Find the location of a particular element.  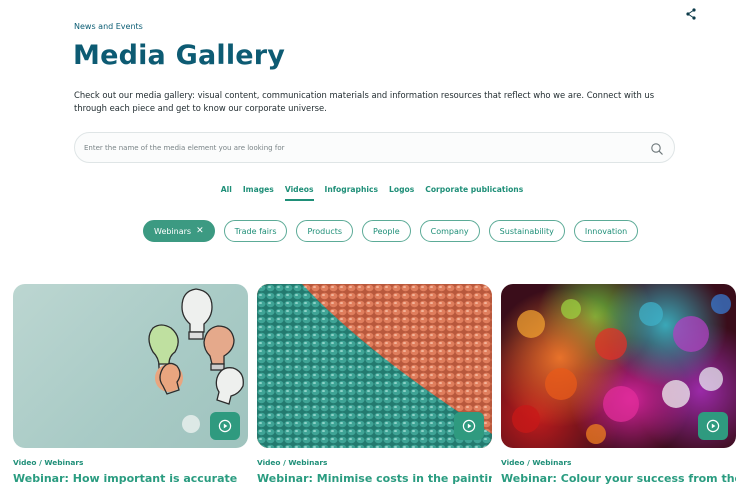

chip-products: Products is located at coordinates (325, 231).